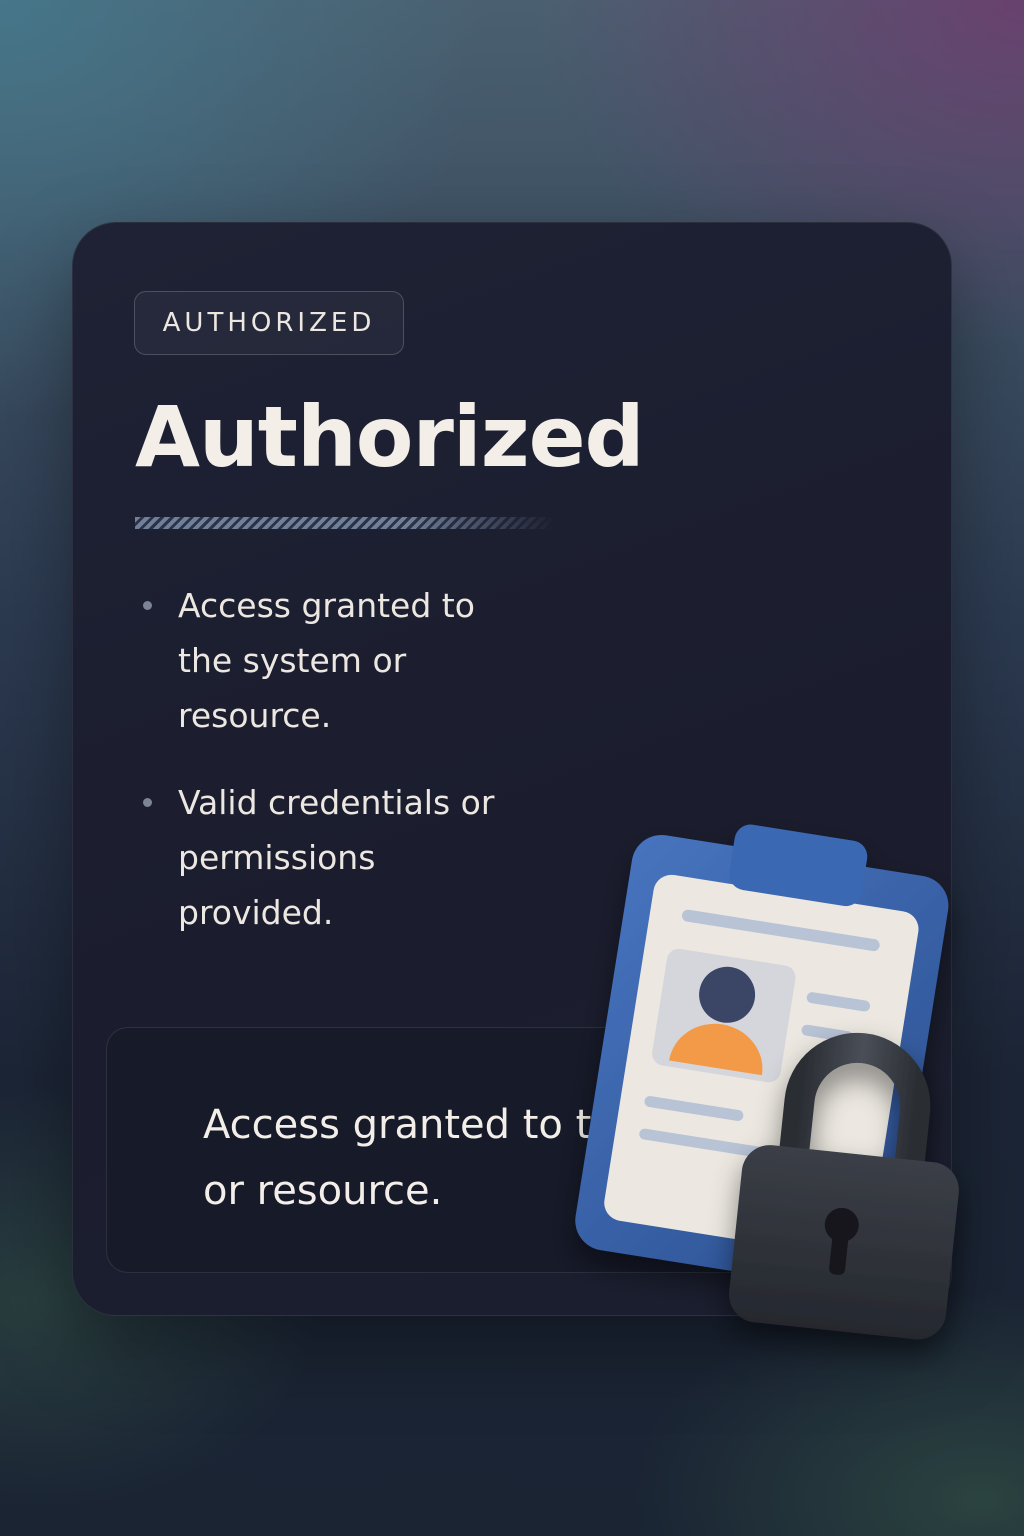 Image resolution: width=1024 pixels, height=1536 pixels. Describe the element at coordinates (345, 523) in the screenshot. I see `title-divider` at that location.